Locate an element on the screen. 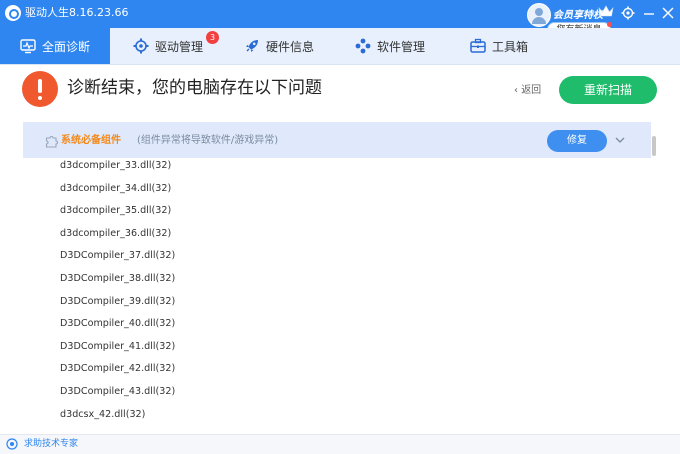 The height and width of the screenshot is (454, 680). tab-driver-management: 驱动管理 is located at coordinates (168, 46).